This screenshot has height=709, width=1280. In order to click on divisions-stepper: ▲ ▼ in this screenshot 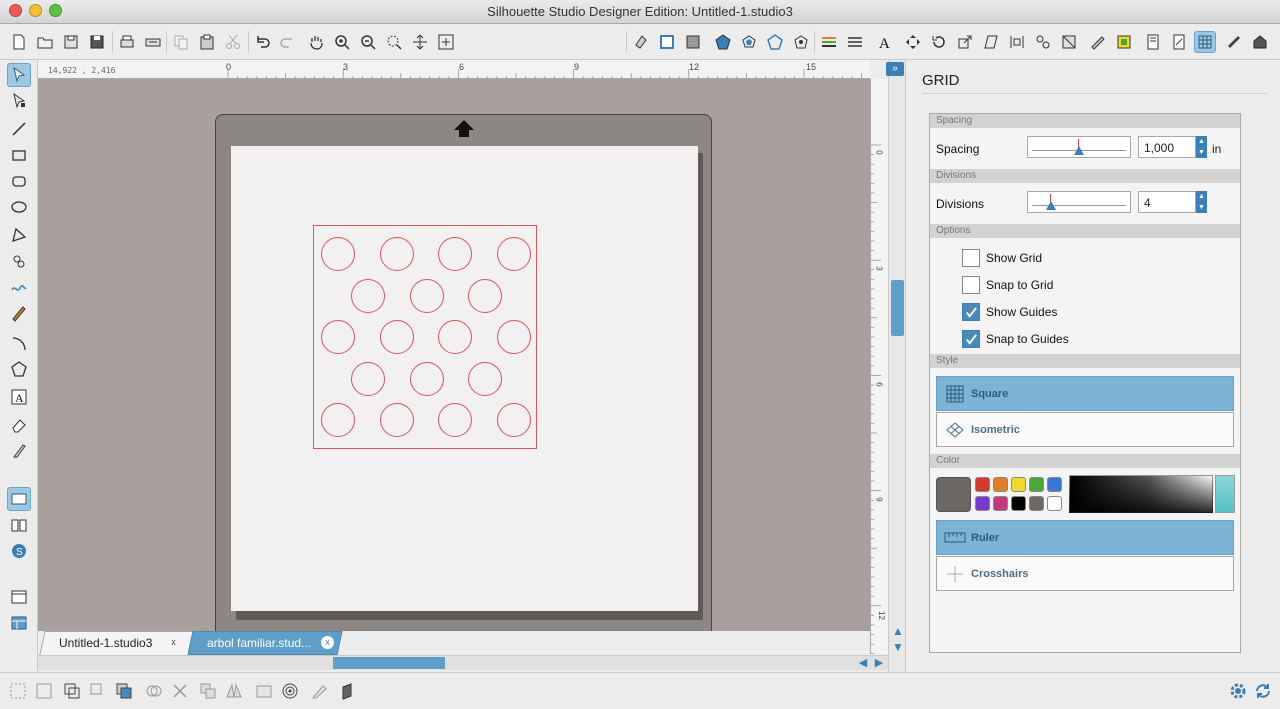, I will do `click(1201, 202)`.